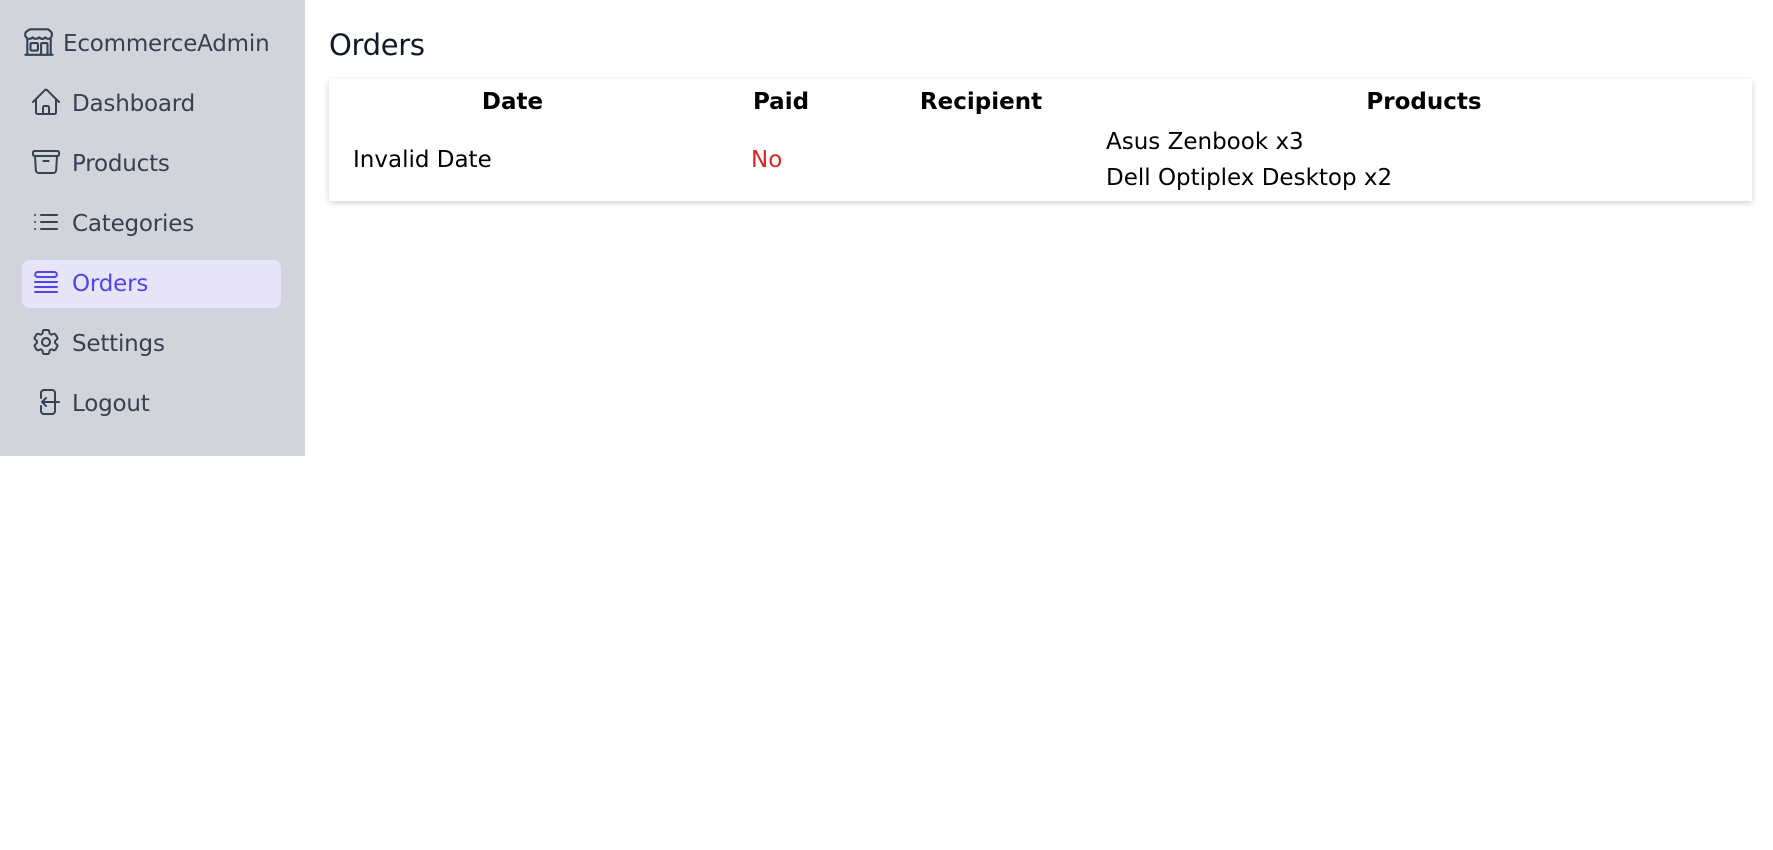 This screenshot has width=1773, height=850. I want to click on sidebar-item-label: Categories, so click(133, 224).